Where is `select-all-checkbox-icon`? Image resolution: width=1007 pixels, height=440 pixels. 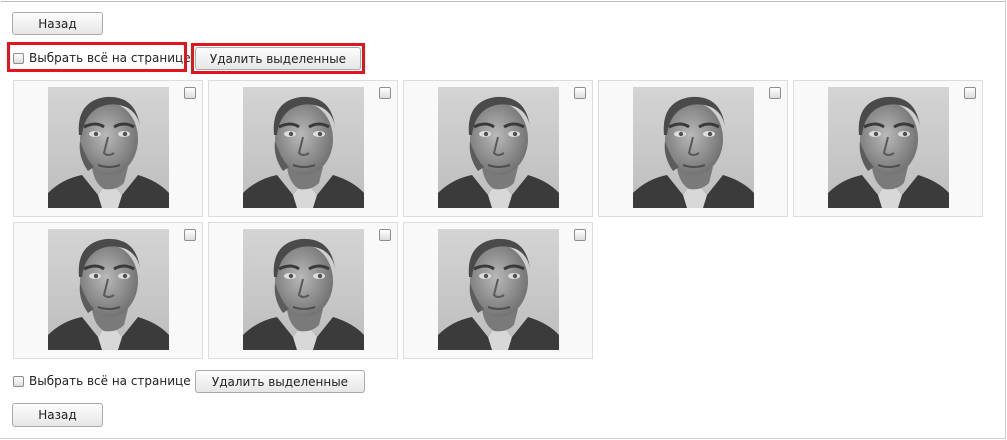 select-all-checkbox-icon is located at coordinates (18, 381).